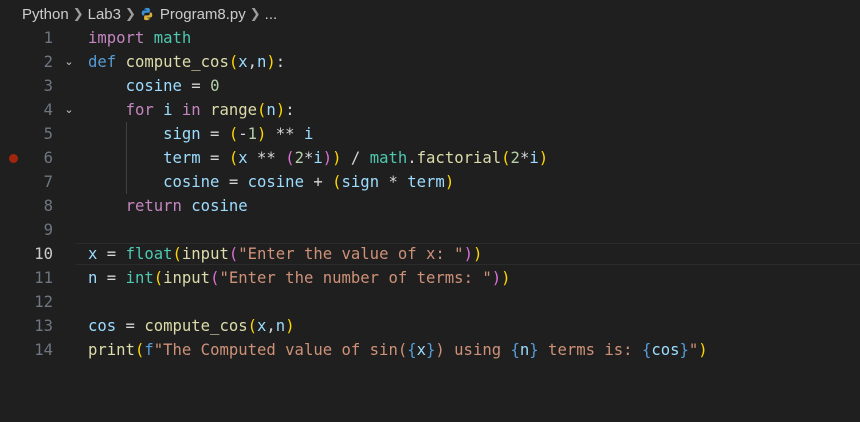 The width and height of the screenshot is (860, 422). Describe the element at coordinates (430, 62) in the screenshot. I see `code-line: 2 ⌄ def compute_cos(x,n):` at that location.